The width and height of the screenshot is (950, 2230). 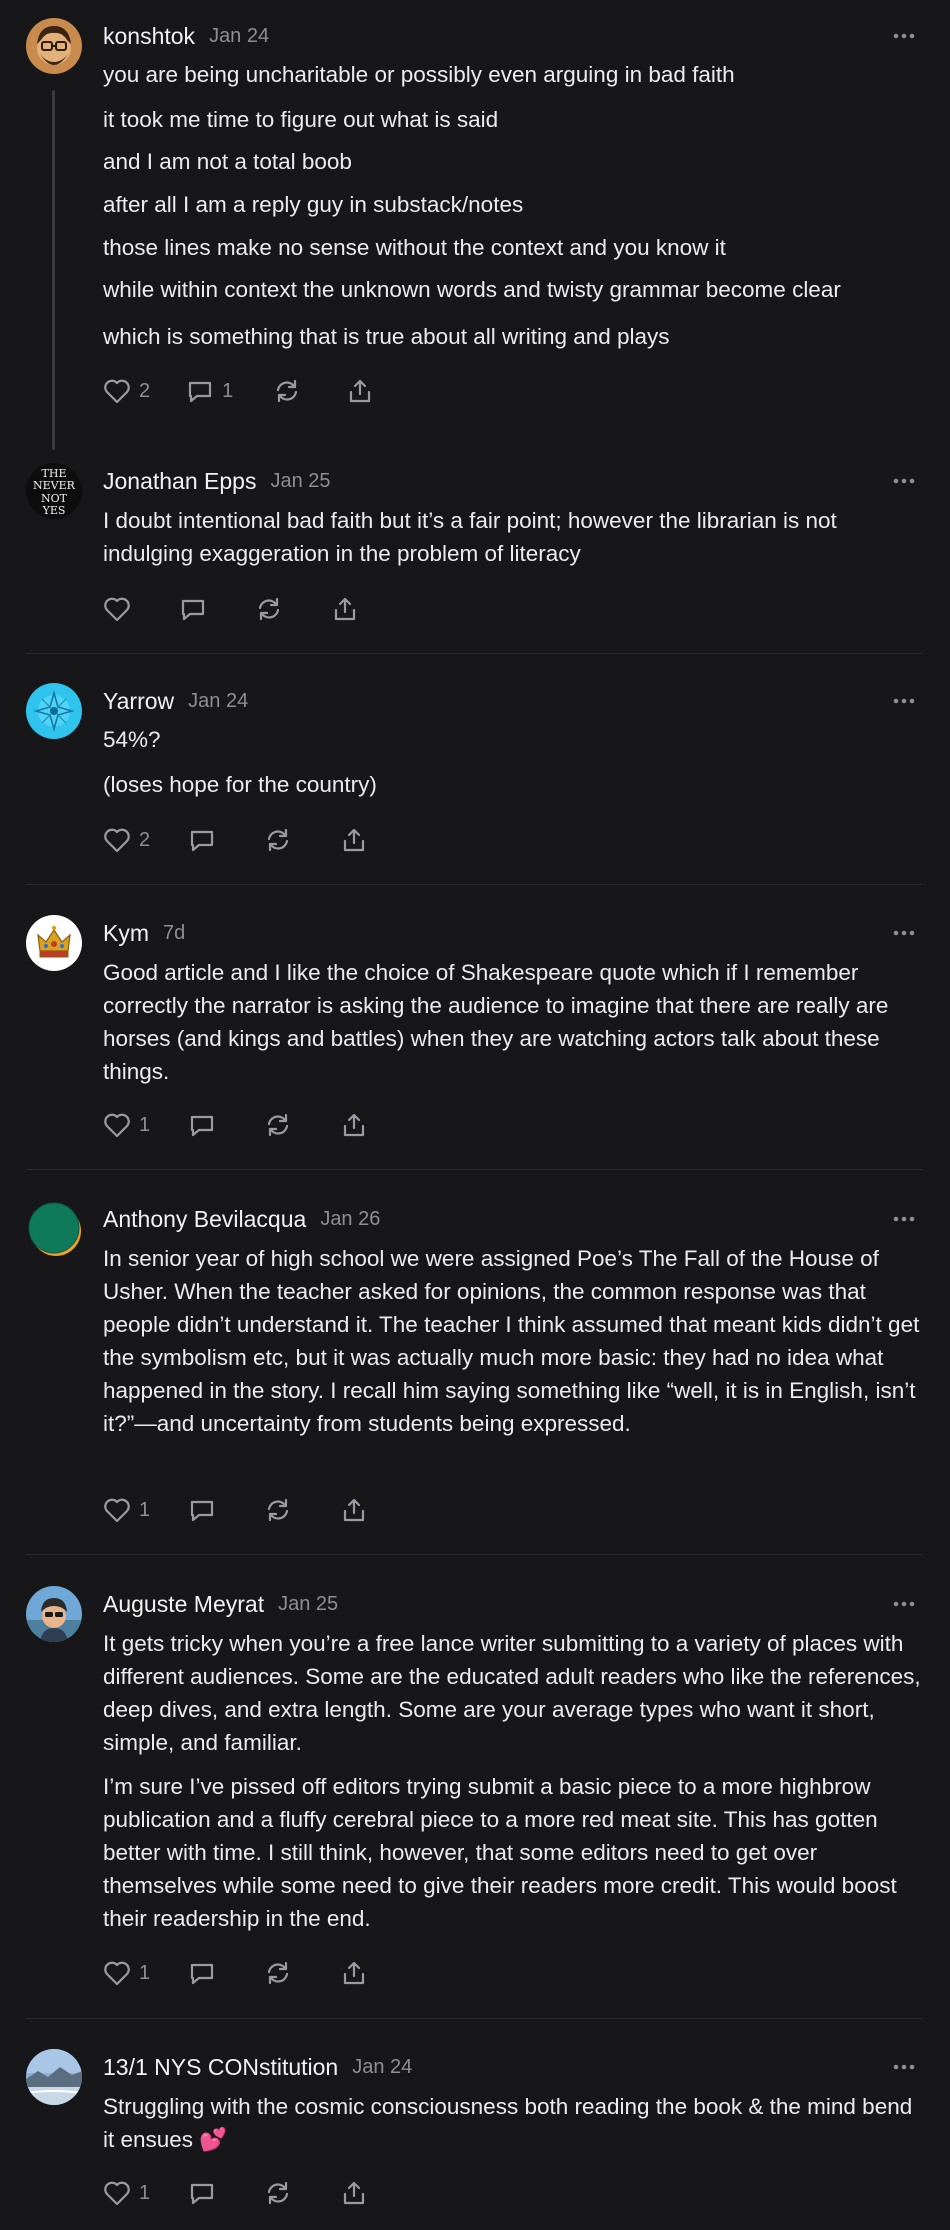 I want to click on comment-header: 13/1 NYS CONstitution Jan 24, so click(x=512, y=2067).